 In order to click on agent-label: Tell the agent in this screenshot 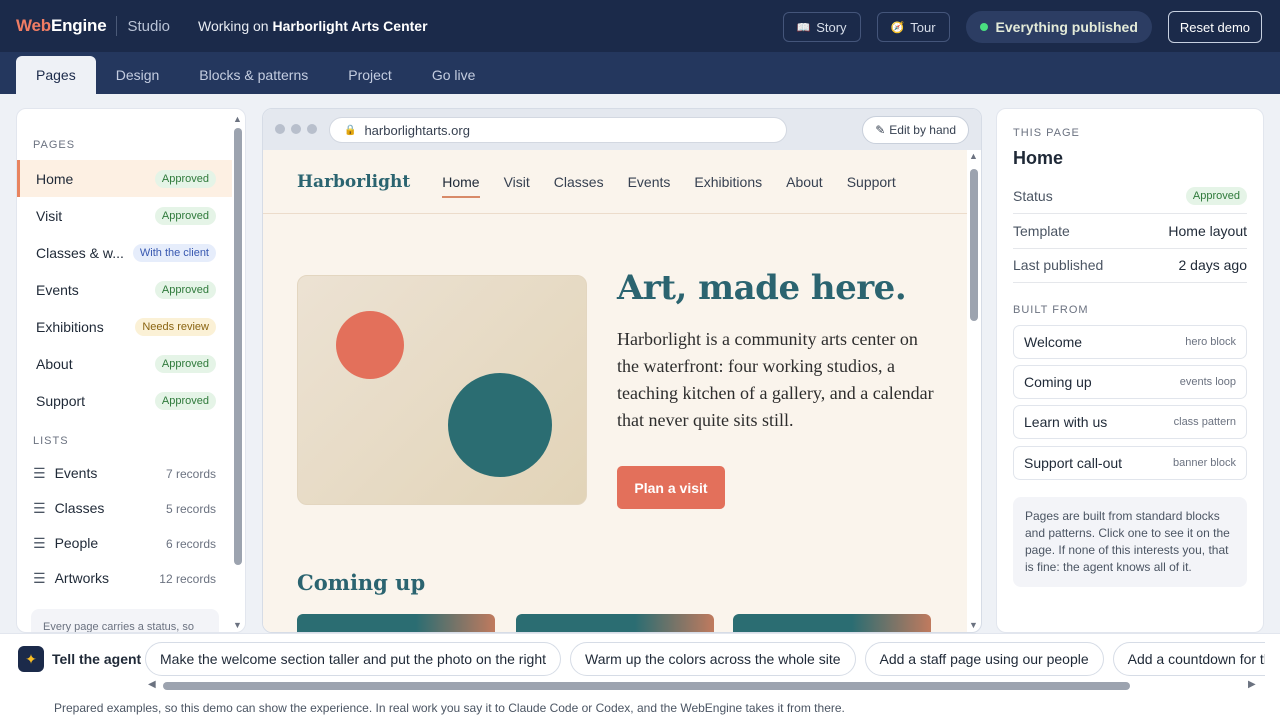, I will do `click(97, 659)`.